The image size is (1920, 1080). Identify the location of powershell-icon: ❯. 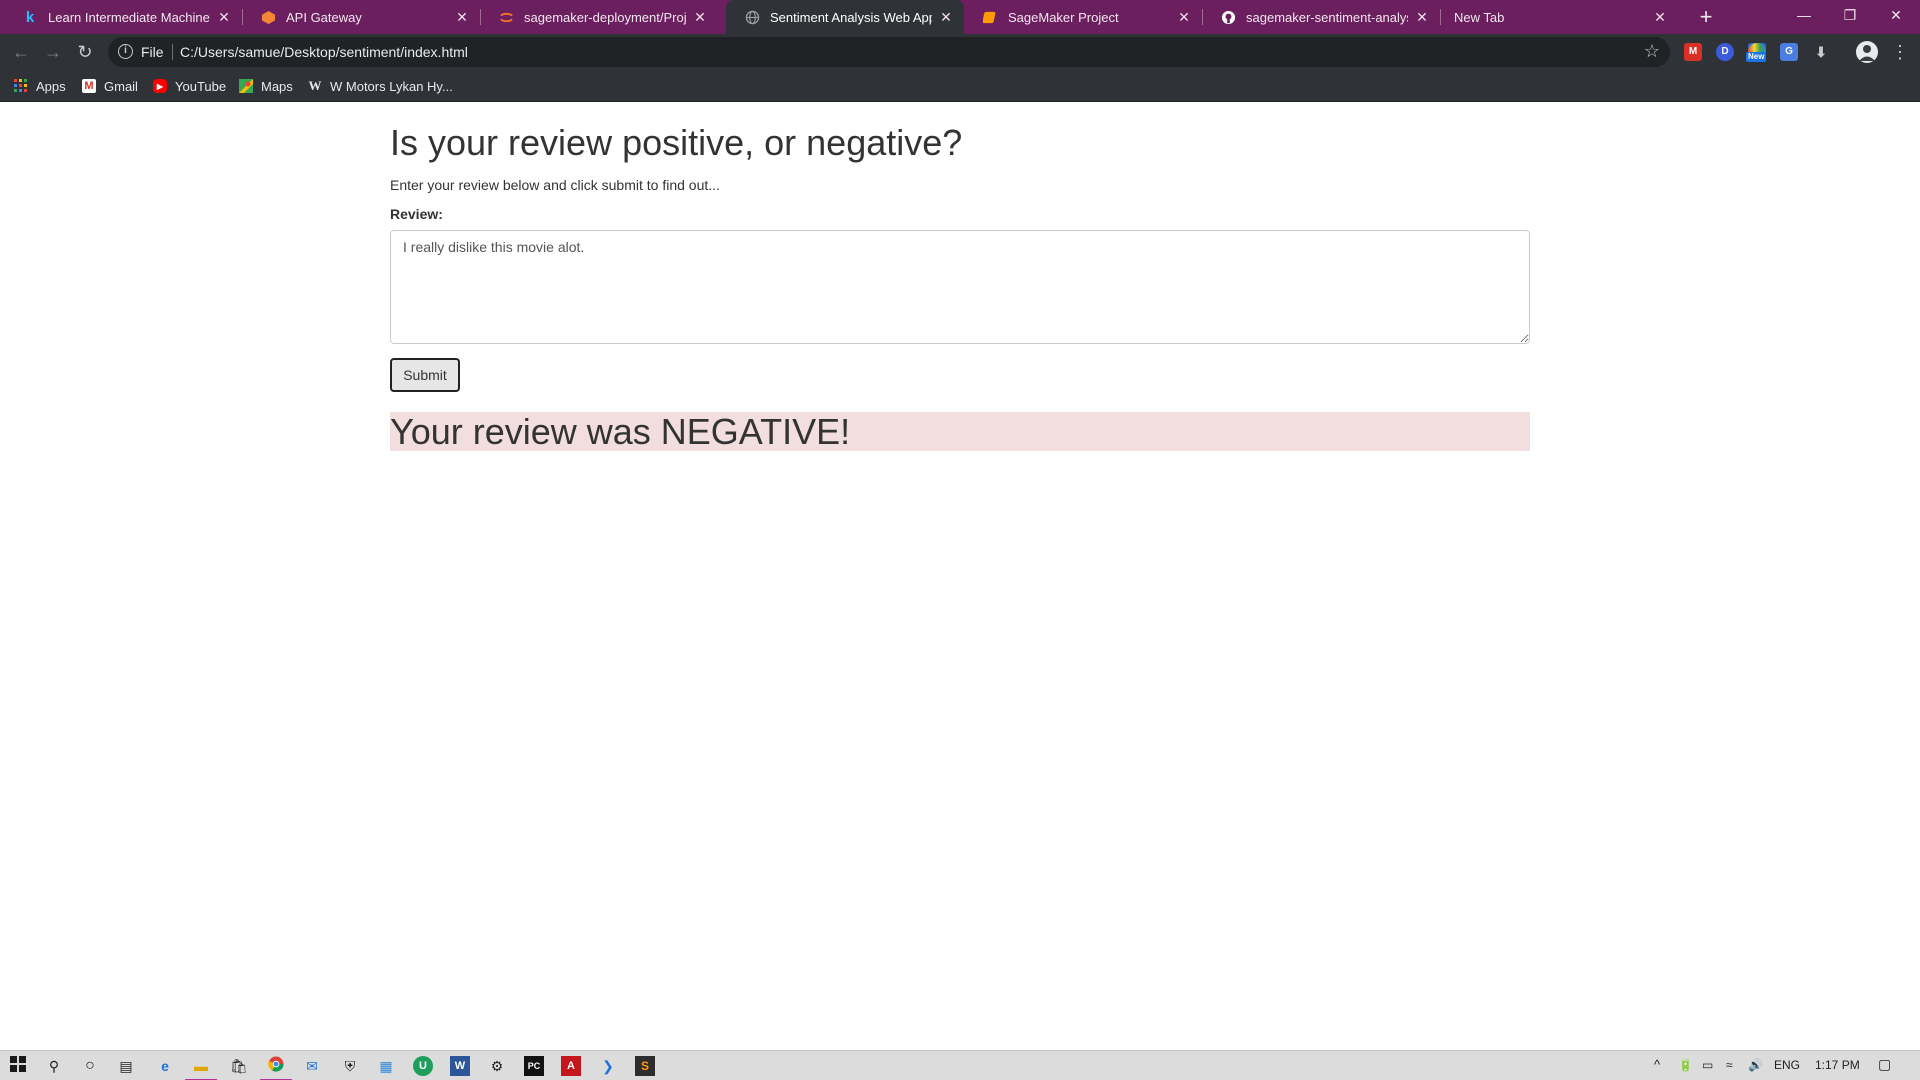
(608, 1066).